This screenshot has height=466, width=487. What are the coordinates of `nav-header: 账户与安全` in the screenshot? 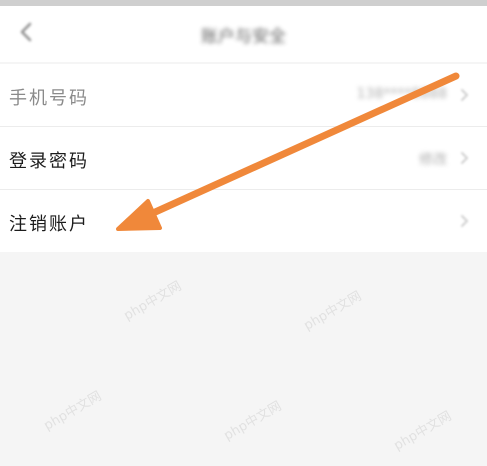 It's located at (243, 34).